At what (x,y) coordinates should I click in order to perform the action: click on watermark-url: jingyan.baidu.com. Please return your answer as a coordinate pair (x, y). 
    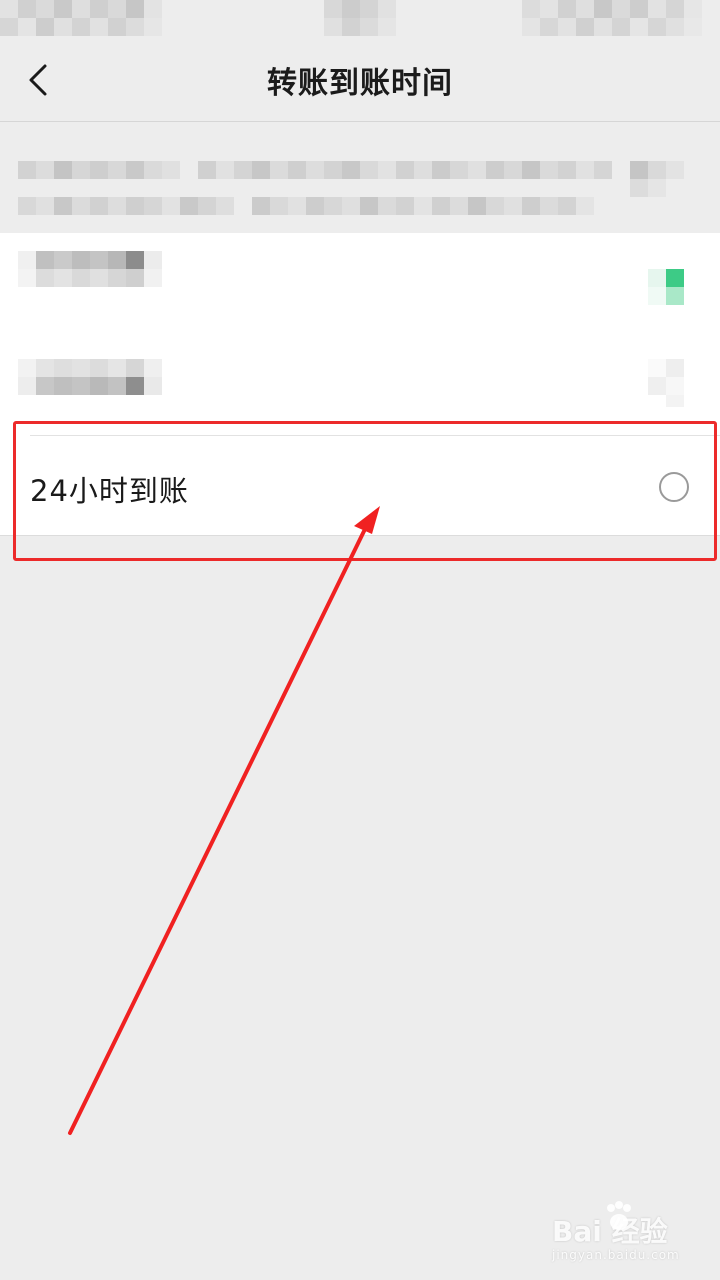
    Looking at the image, I should click on (616, 1255).